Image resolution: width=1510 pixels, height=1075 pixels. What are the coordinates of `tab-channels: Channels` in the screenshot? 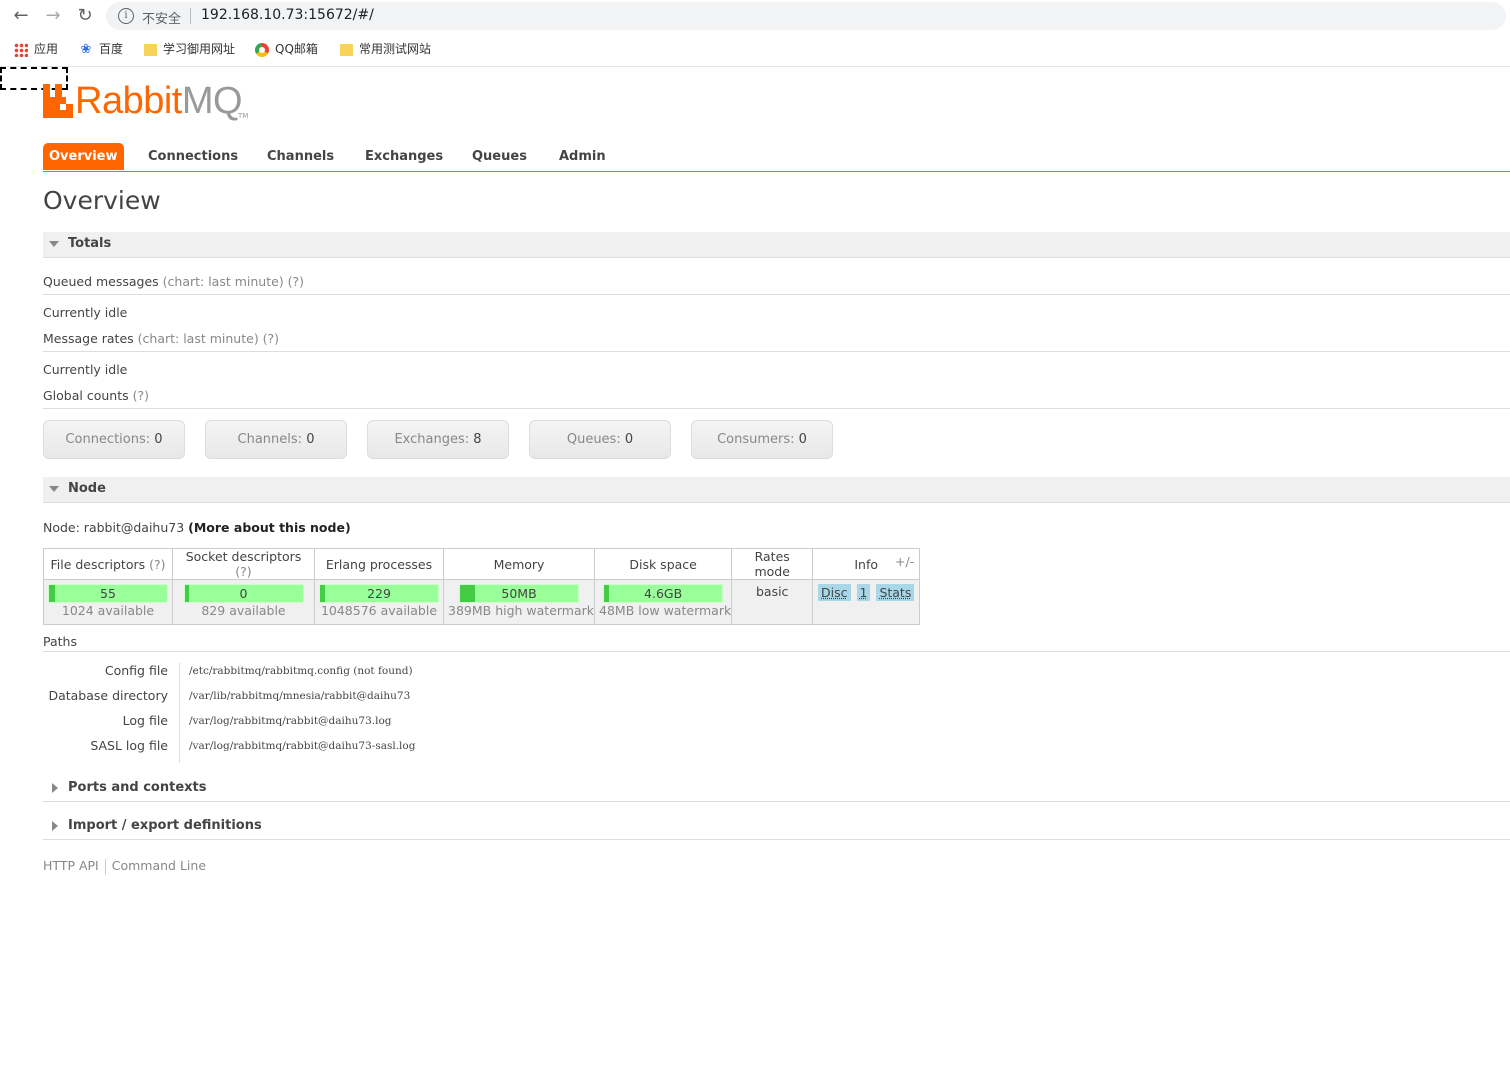 It's located at (300, 156).